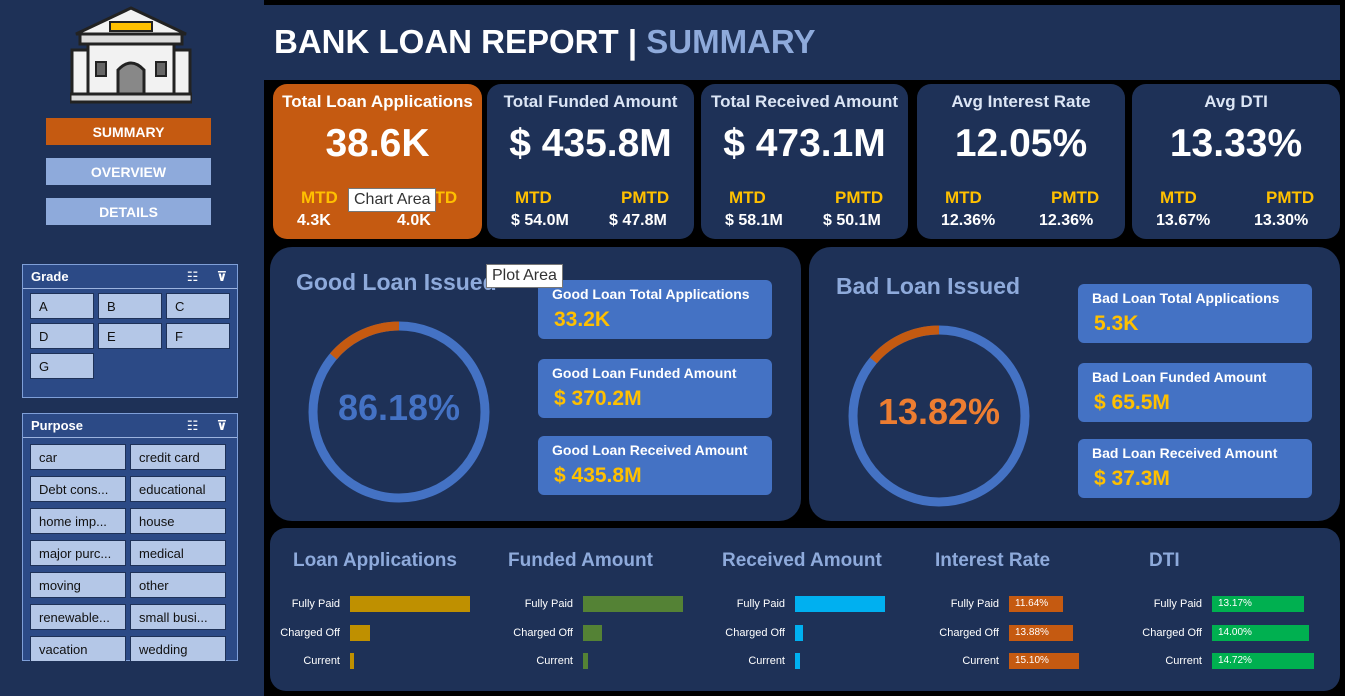 This screenshot has height=696, width=1345. Describe the element at coordinates (396, 282) in the screenshot. I see `good-loan-title: Good Loan Issued` at that location.